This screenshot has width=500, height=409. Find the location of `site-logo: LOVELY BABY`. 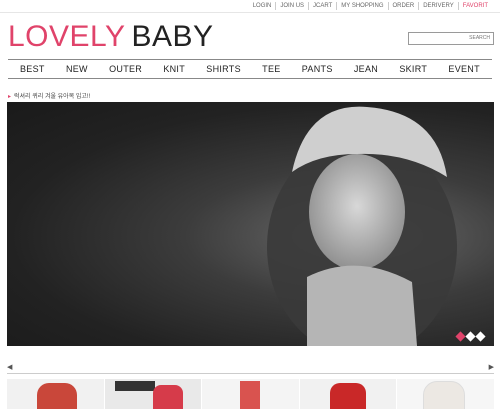

site-logo: LOVELY BABY is located at coordinates (111, 37).